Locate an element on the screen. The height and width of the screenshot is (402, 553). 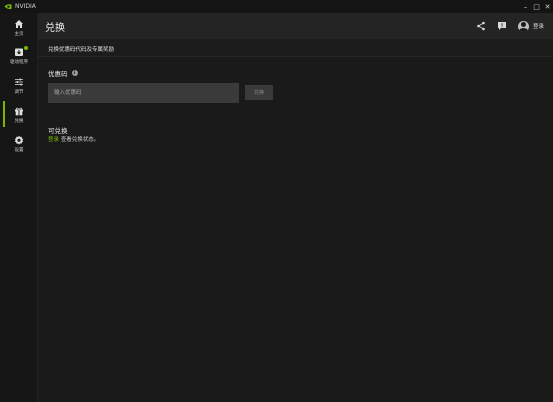
sidebar-item-tuning: 调节 is located at coordinates (19, 87).